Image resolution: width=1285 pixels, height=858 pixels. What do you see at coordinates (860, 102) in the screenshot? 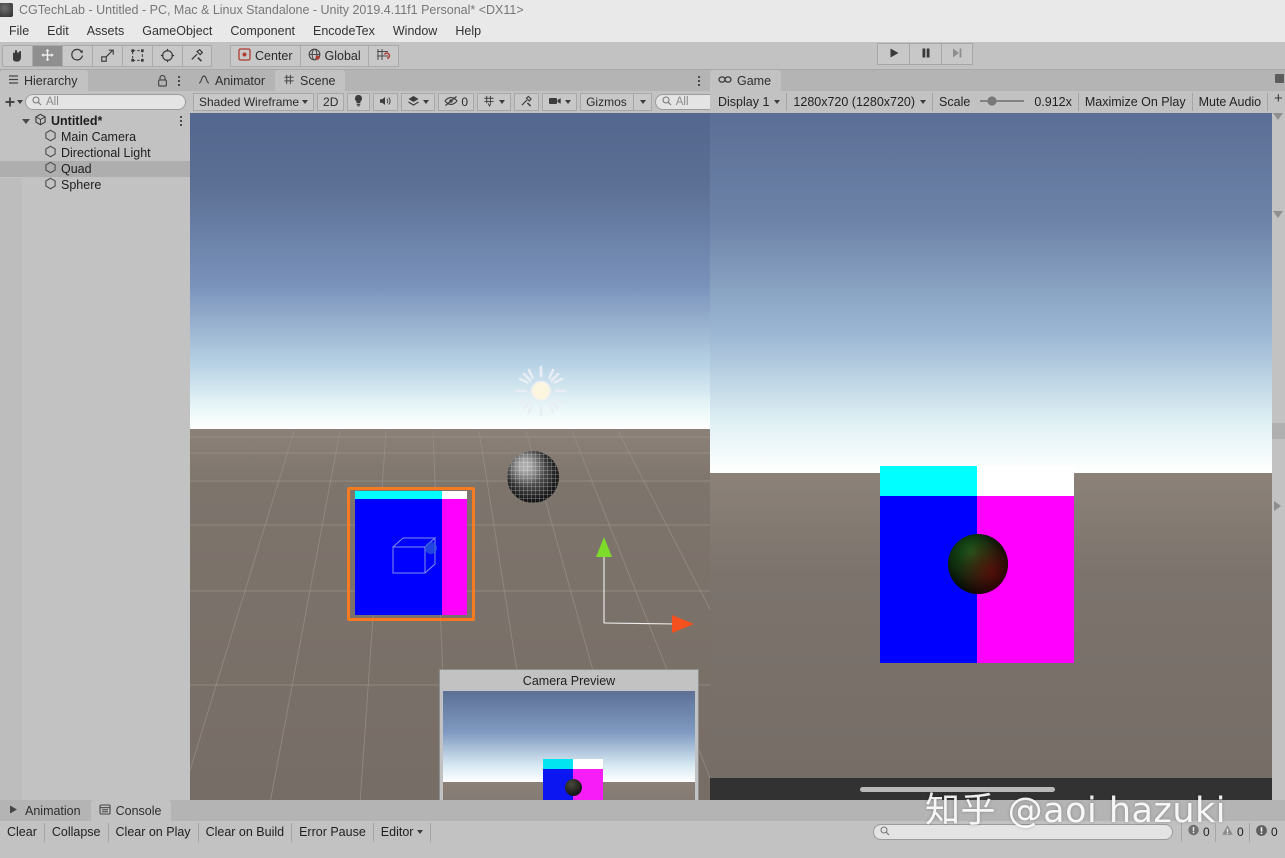
I see `game-resolution-dropdown: 1280x720 (1280x720)` at bounding box center [860, 102].